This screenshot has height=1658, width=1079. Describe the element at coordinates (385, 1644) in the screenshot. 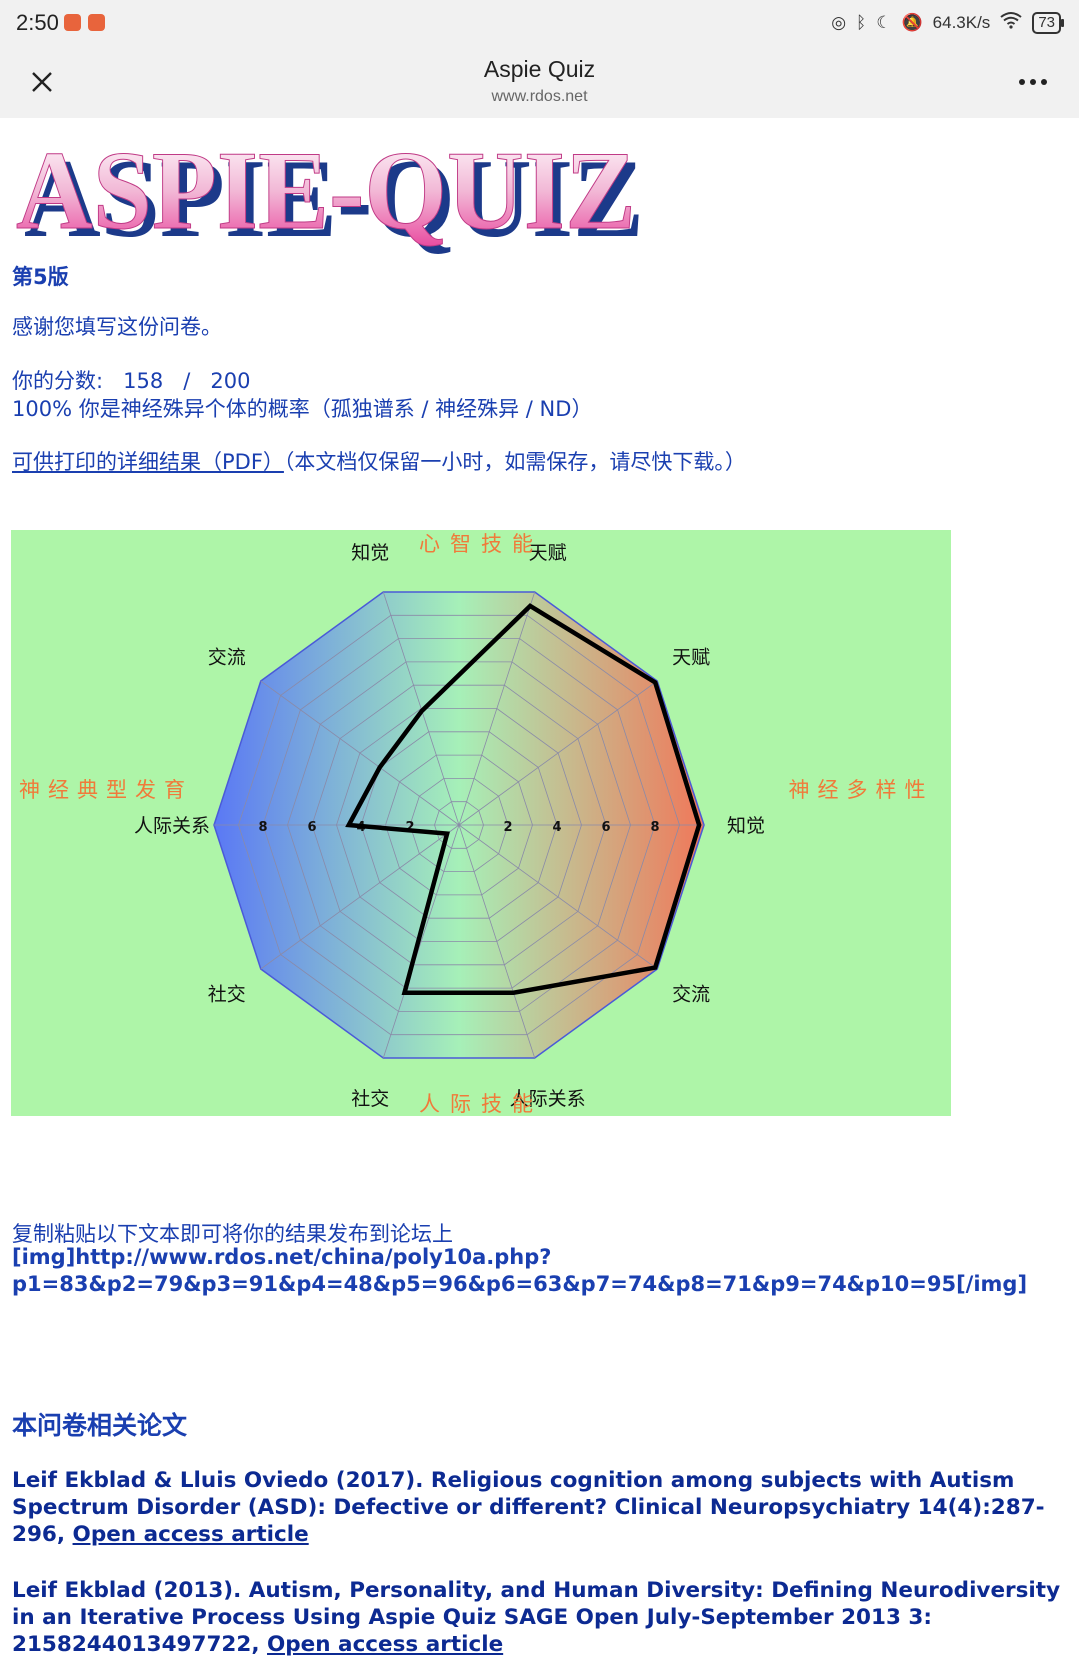

I see `reference-2-link: Open access article` at that location.